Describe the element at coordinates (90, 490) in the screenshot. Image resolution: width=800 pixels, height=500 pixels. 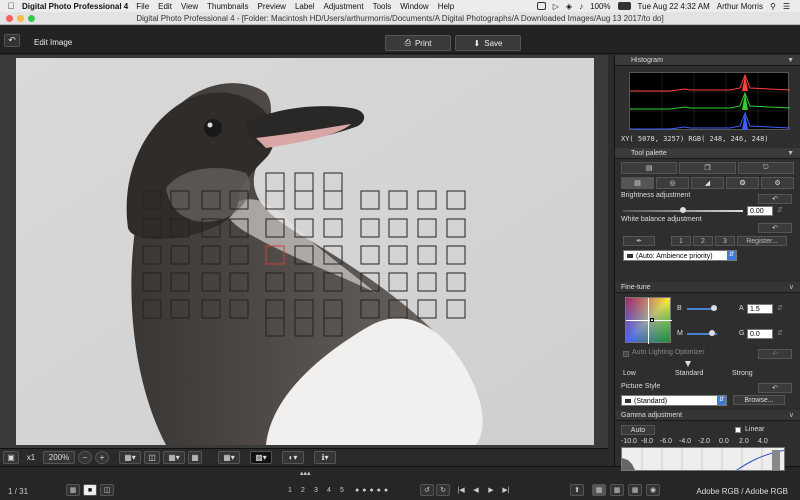
I see `single-view-icon: ■` at that location.